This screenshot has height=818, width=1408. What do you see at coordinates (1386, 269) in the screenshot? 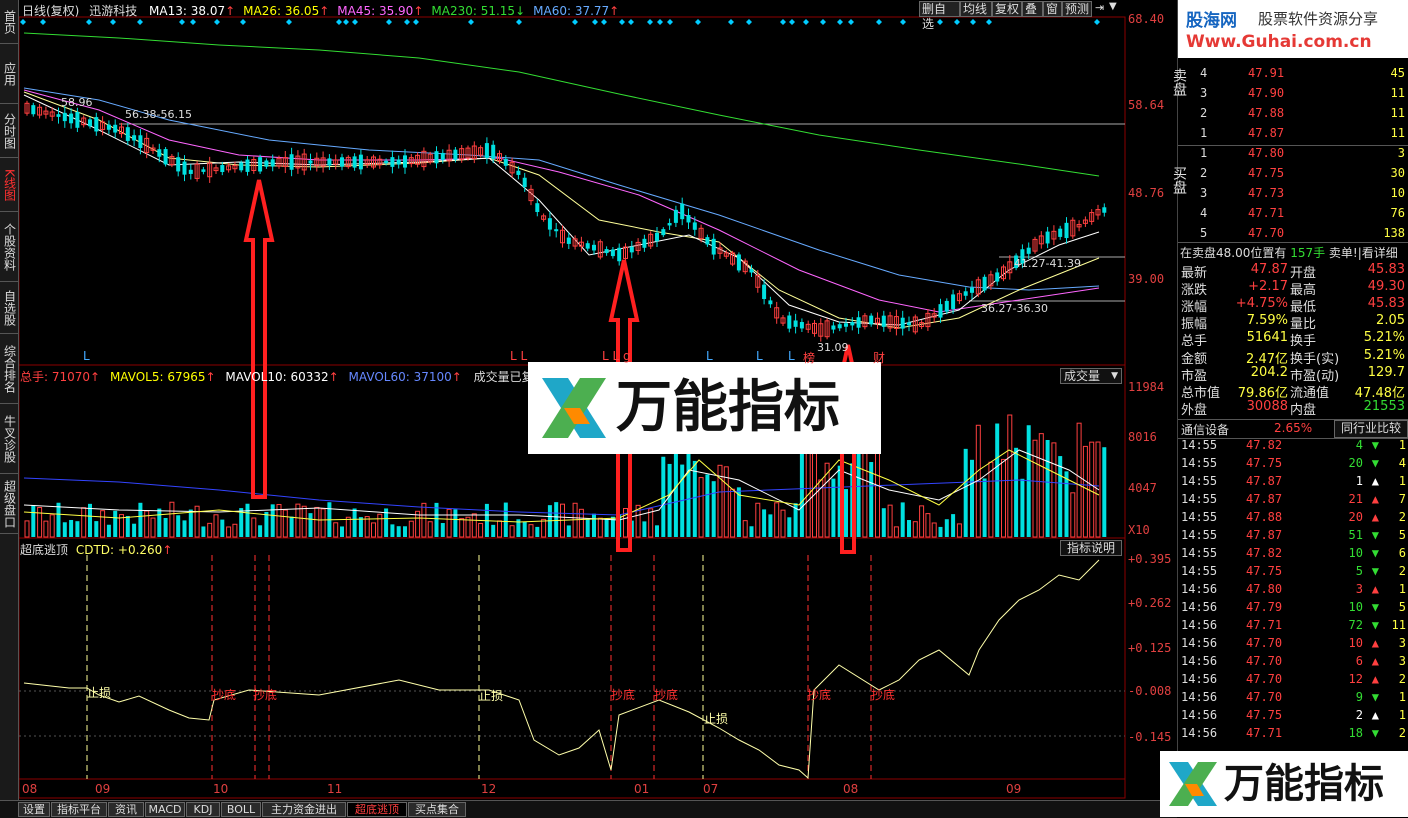
I see `stat-value: 45.83` at bounding box center [1386, 269].